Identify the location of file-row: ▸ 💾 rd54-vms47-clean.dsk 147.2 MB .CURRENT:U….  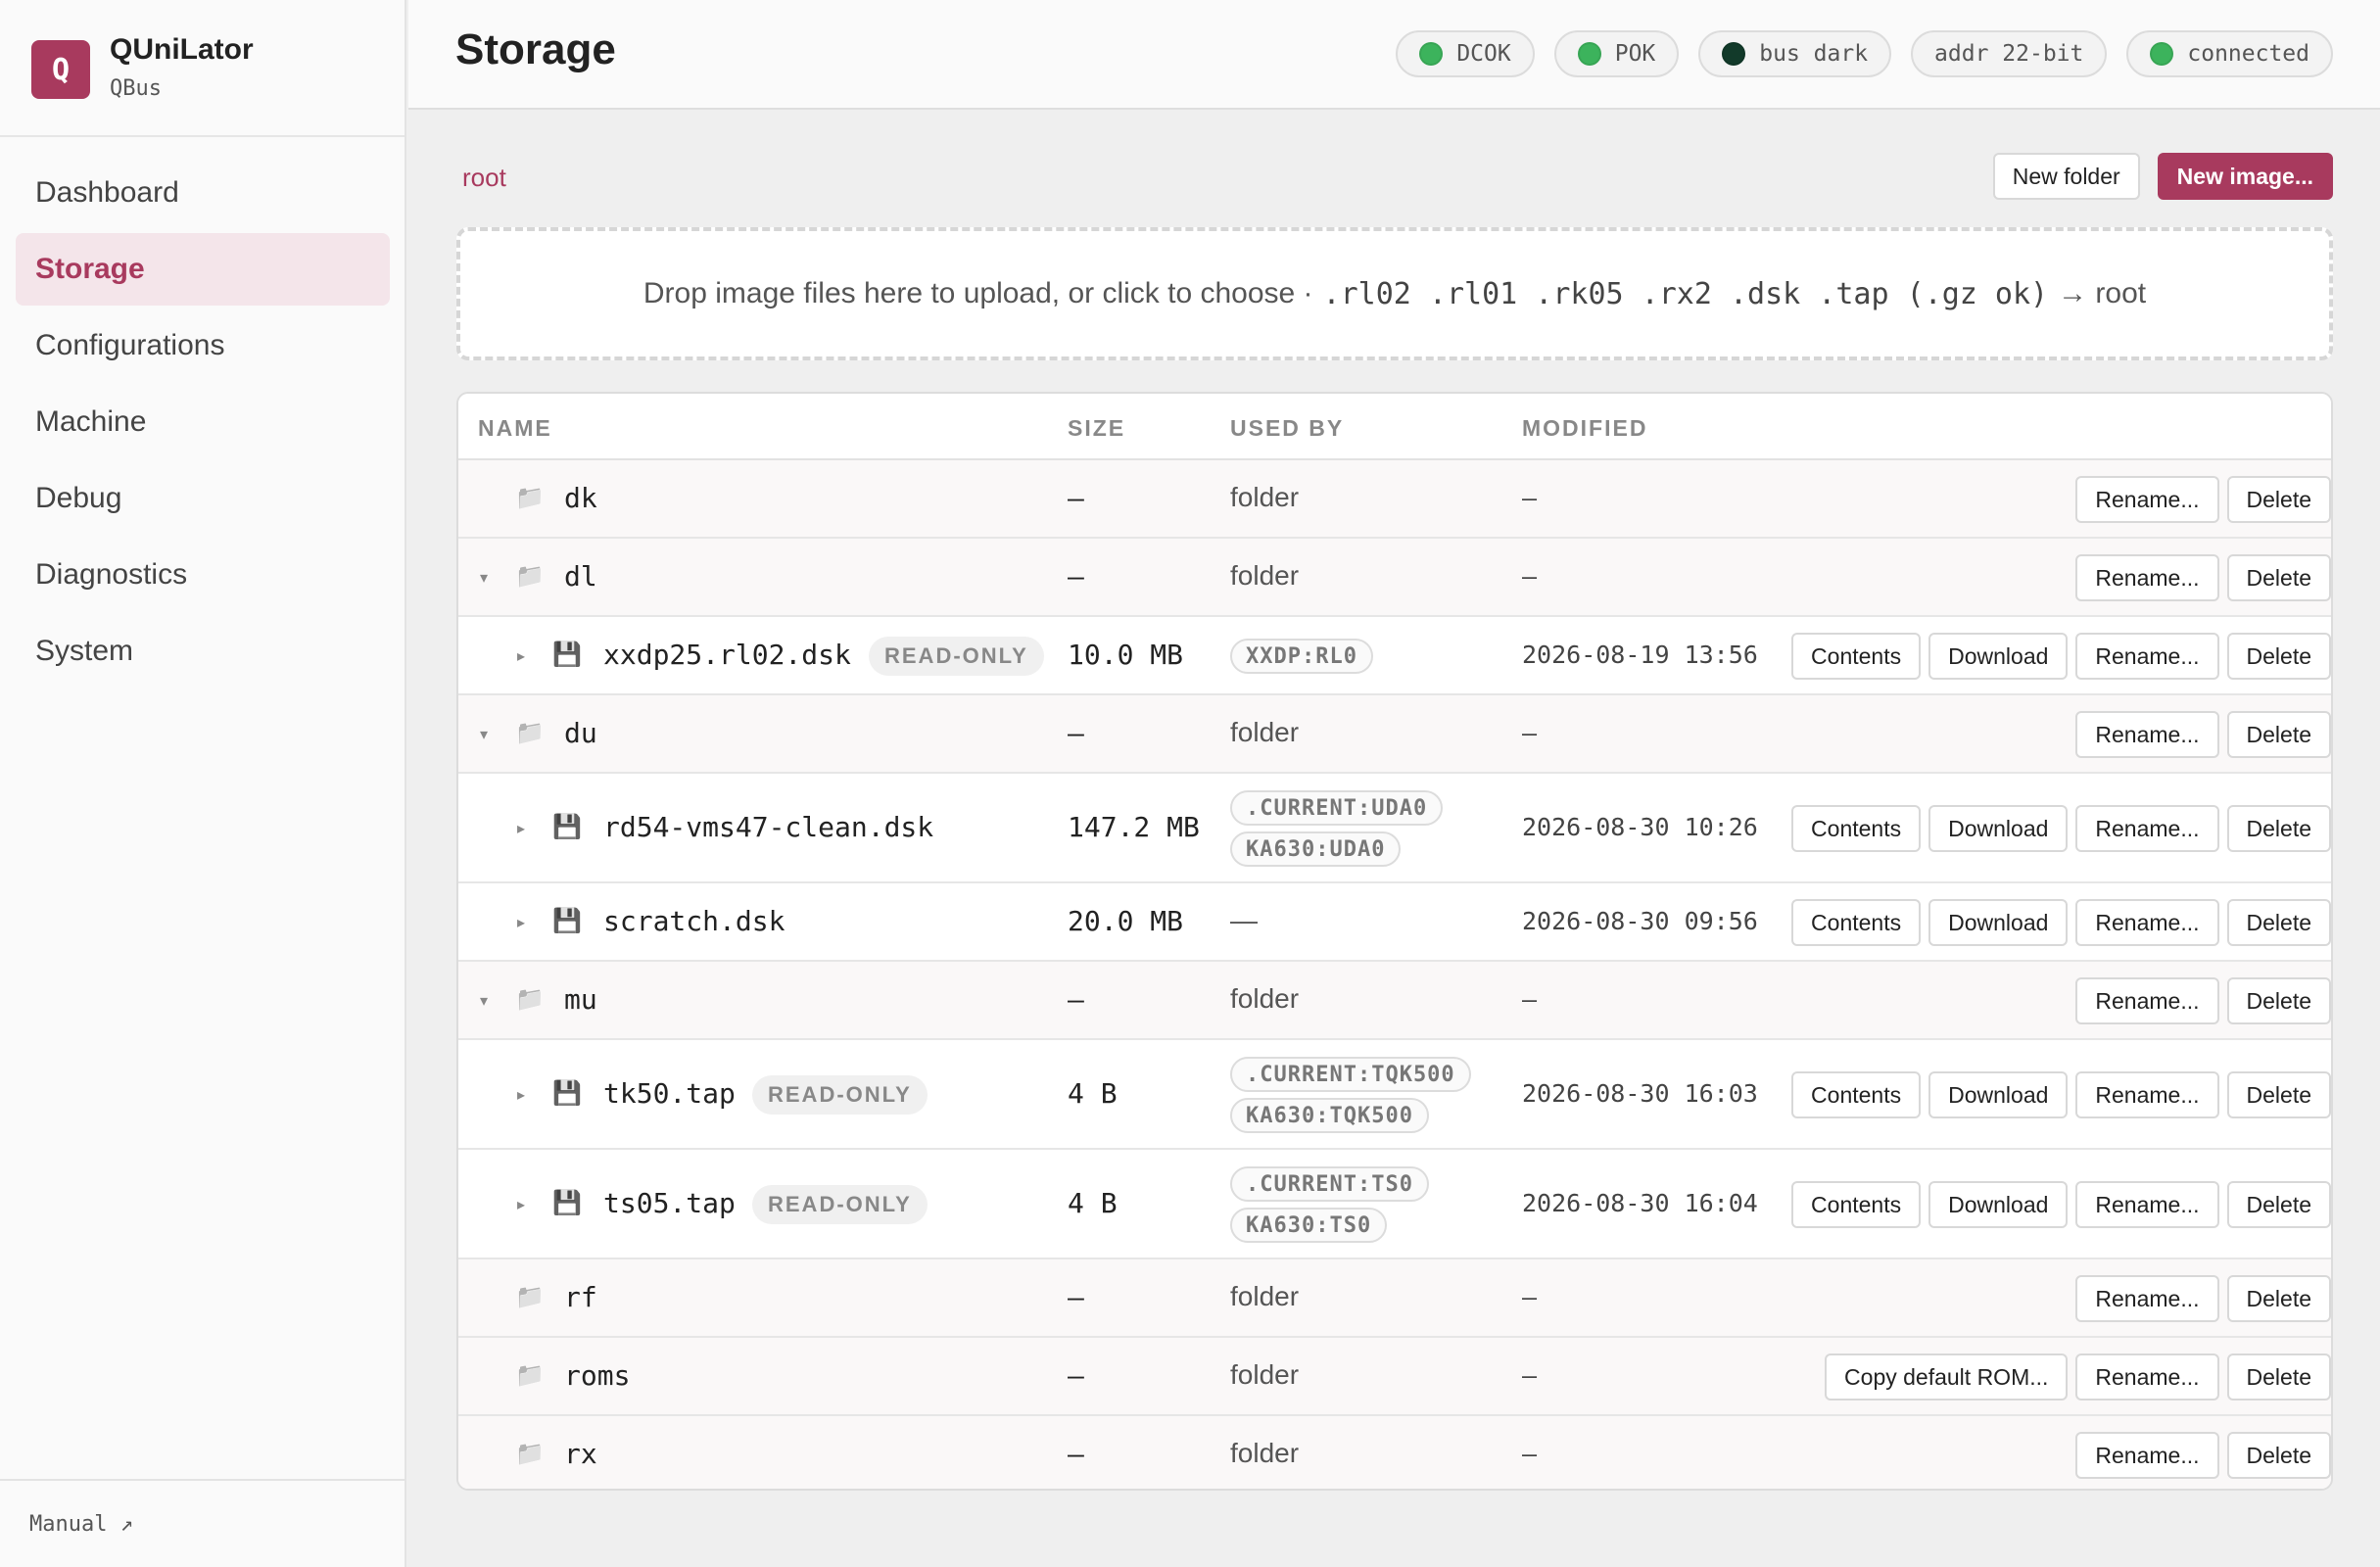
(1394, 828).